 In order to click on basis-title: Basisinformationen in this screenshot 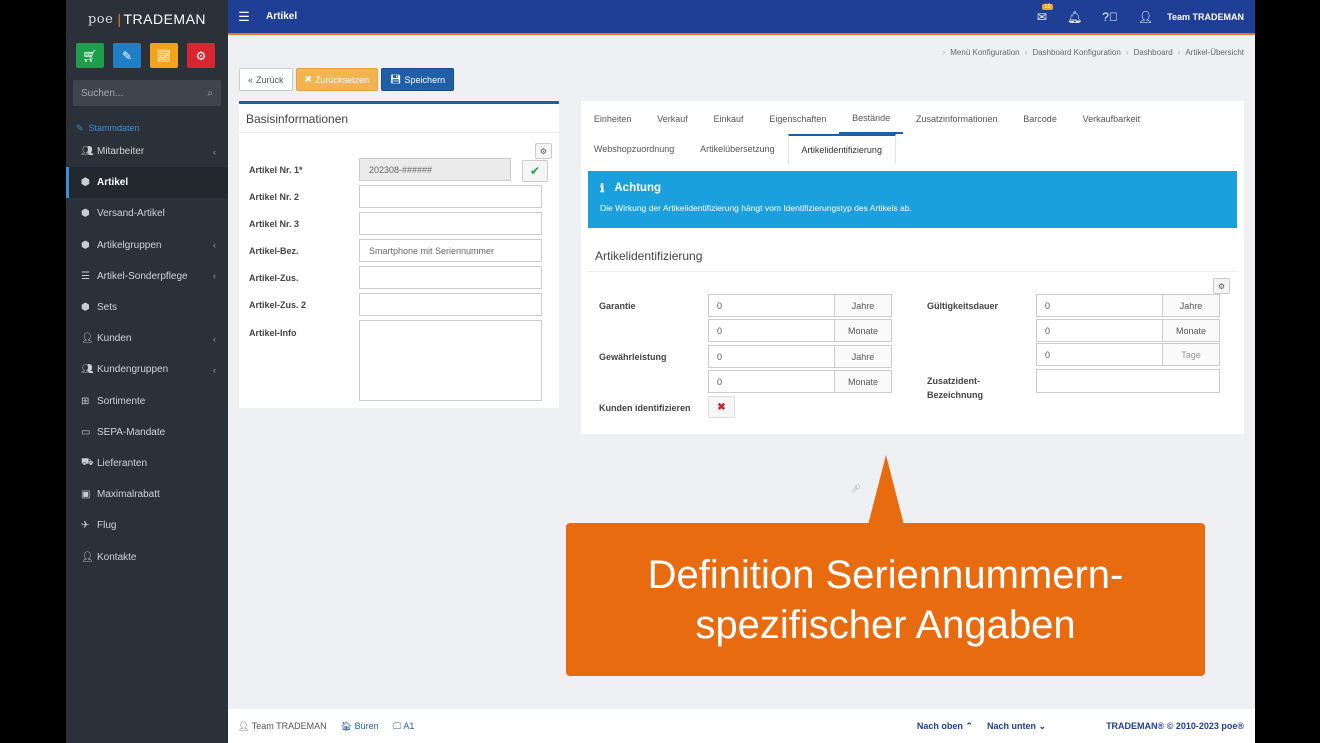, I will do `click(399, 118)`.